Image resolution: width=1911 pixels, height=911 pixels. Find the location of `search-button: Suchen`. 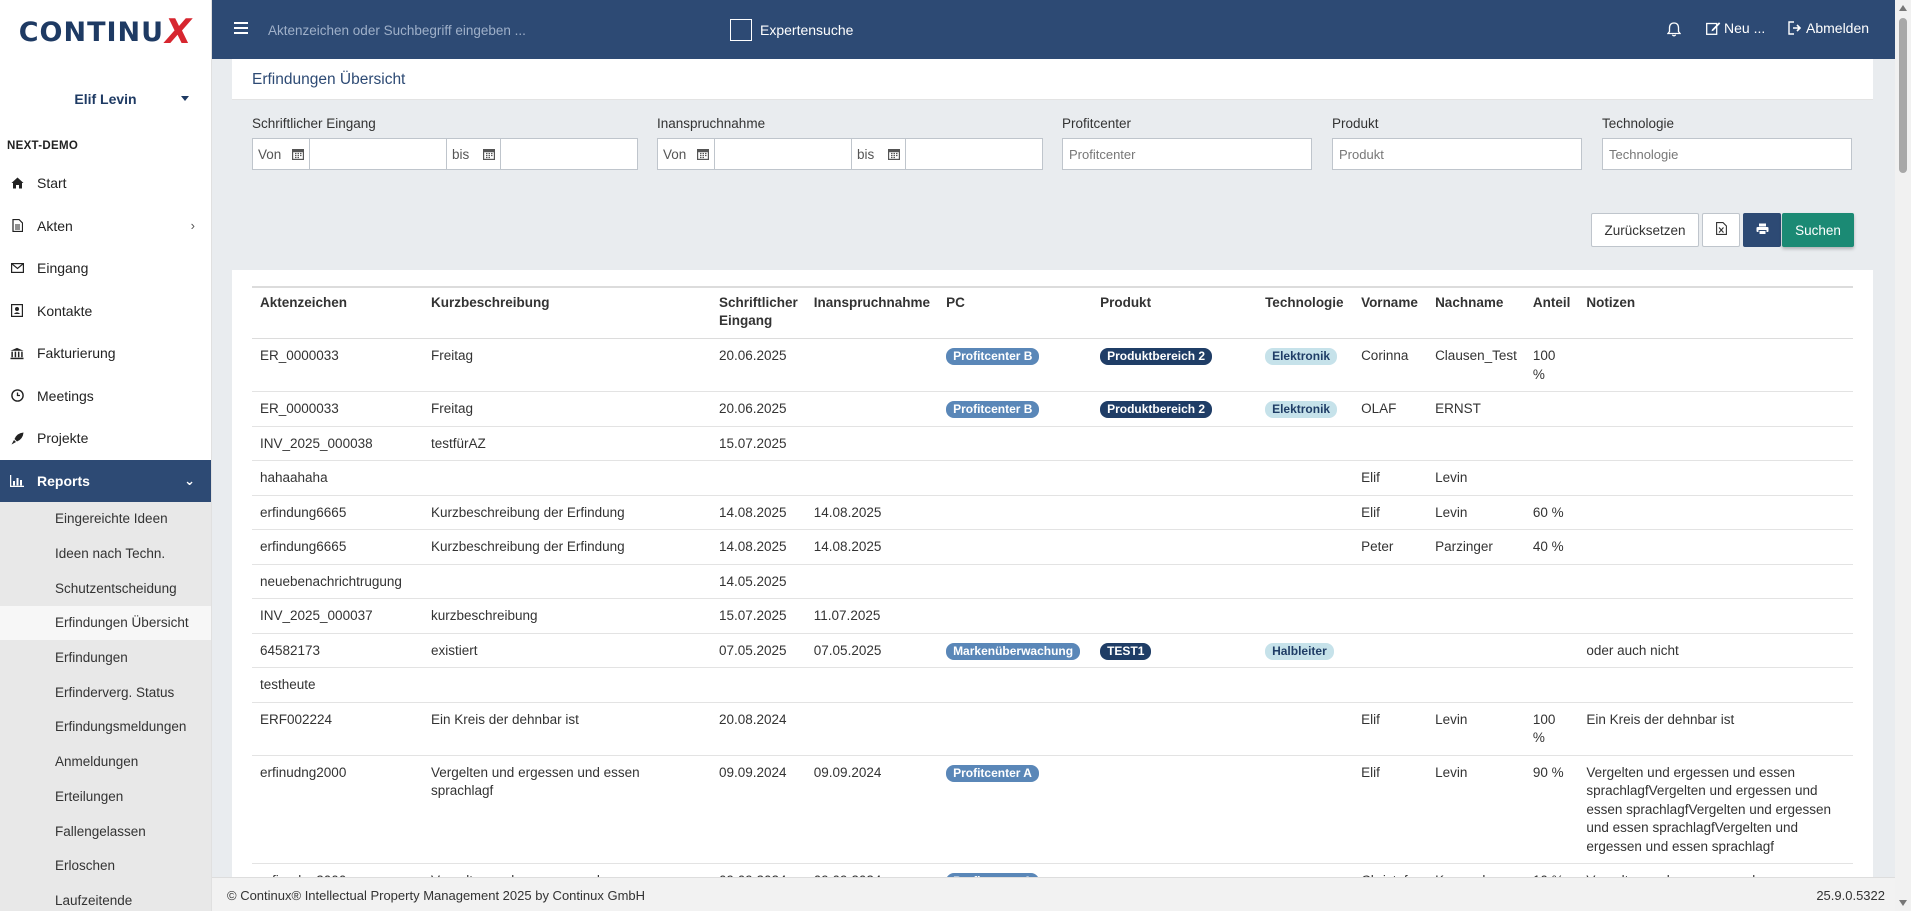

search-button: Suchen is located at coordinates (1818, 230).